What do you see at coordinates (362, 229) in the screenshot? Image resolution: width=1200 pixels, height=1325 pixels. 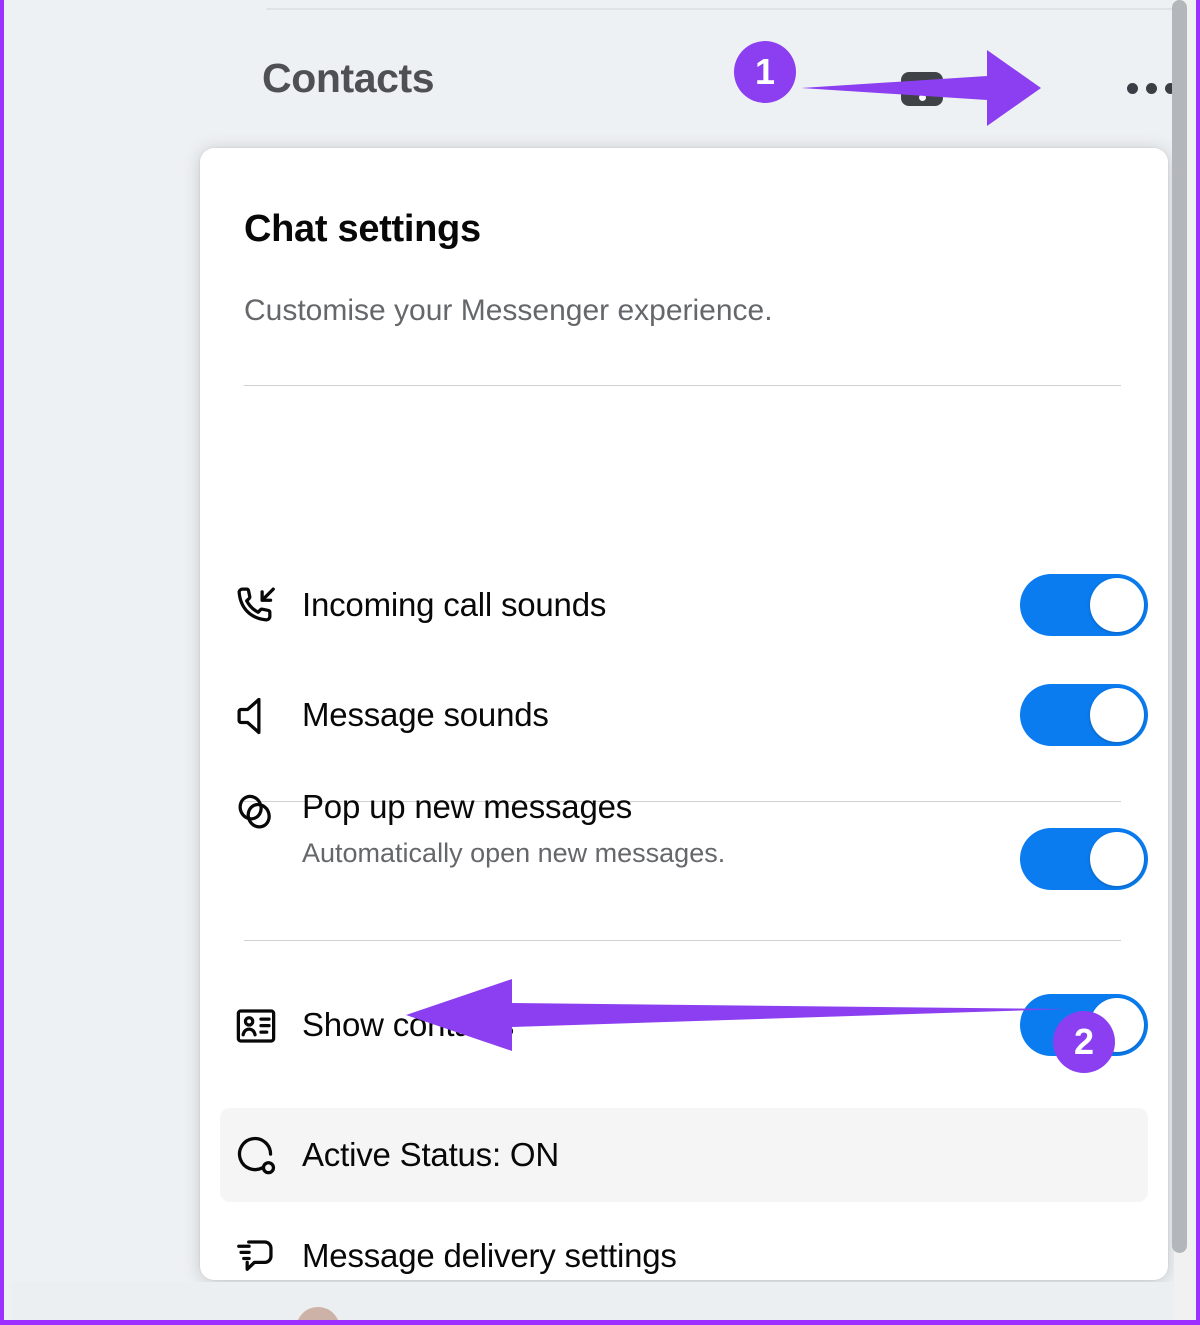 I see `panel-title: Chat settings` at bounding box center [362, 229].